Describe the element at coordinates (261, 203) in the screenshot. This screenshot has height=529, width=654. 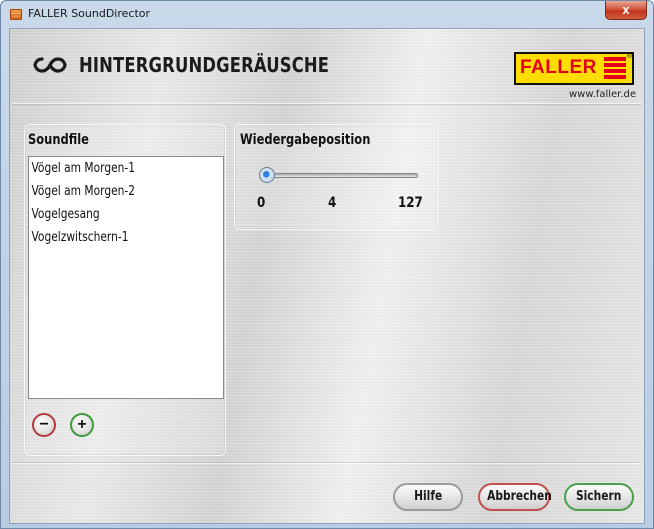
I see `slider-min-label: 0` at that location.